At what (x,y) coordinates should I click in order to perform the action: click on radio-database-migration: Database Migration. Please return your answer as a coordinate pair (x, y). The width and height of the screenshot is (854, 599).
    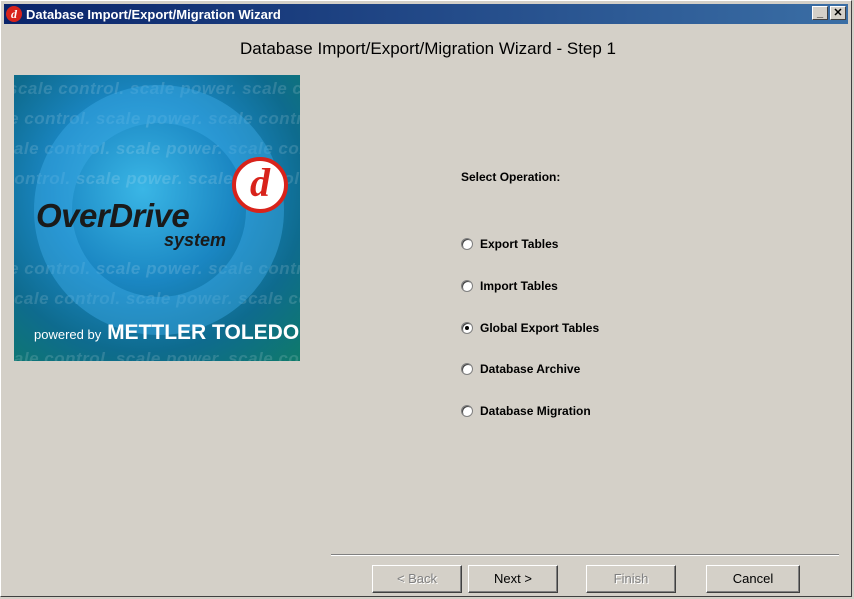
    Looking at the image, I should click on (526, 411).